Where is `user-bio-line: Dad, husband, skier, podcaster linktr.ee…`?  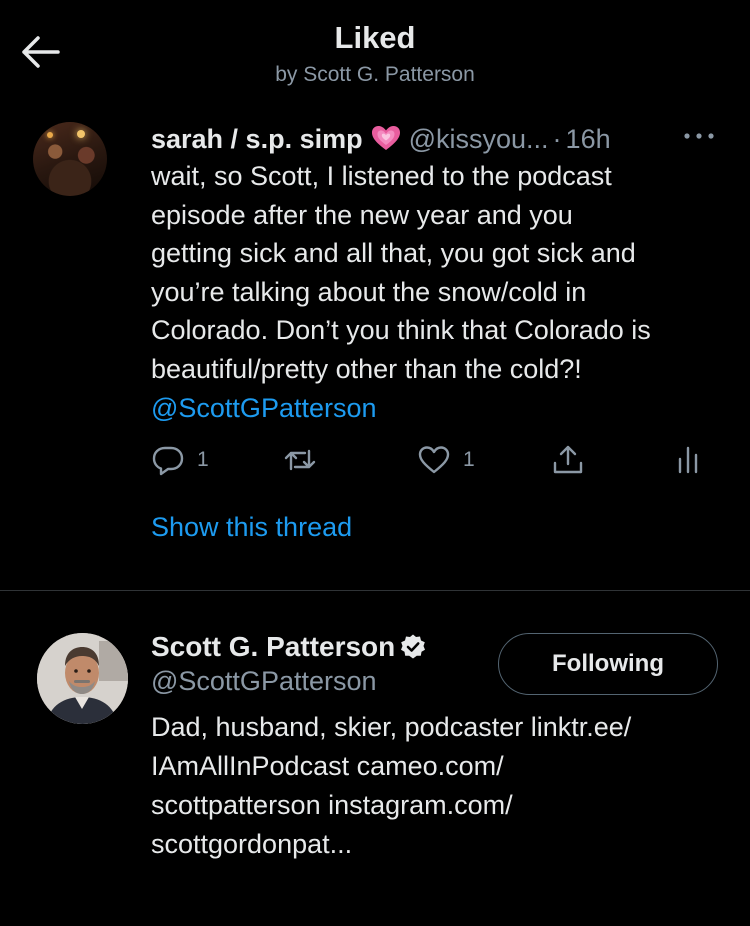
user-bio-line: Dad, husband, skier, podcaster linktr.ee… is located at coordinates (391, 727).